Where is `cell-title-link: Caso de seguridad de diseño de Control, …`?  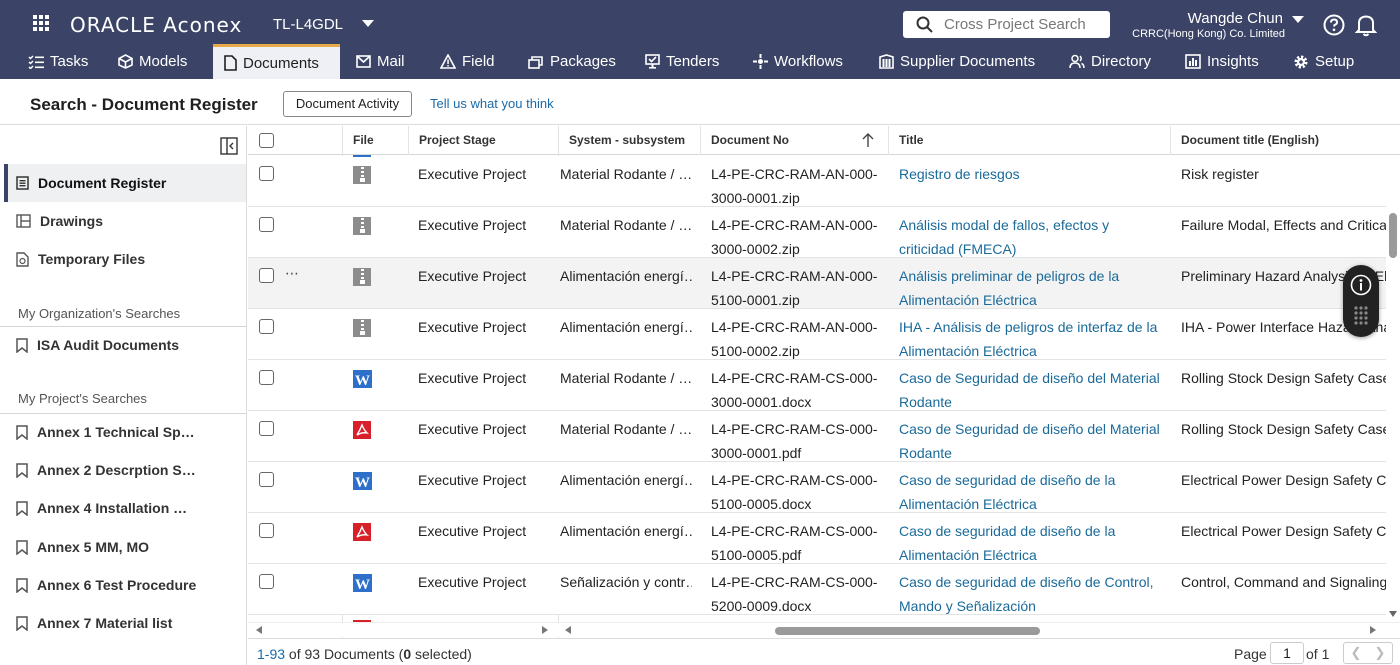 cell-title-link: Caso de seguridad de diseño de Control, … is located at coordinates (1030, 594).